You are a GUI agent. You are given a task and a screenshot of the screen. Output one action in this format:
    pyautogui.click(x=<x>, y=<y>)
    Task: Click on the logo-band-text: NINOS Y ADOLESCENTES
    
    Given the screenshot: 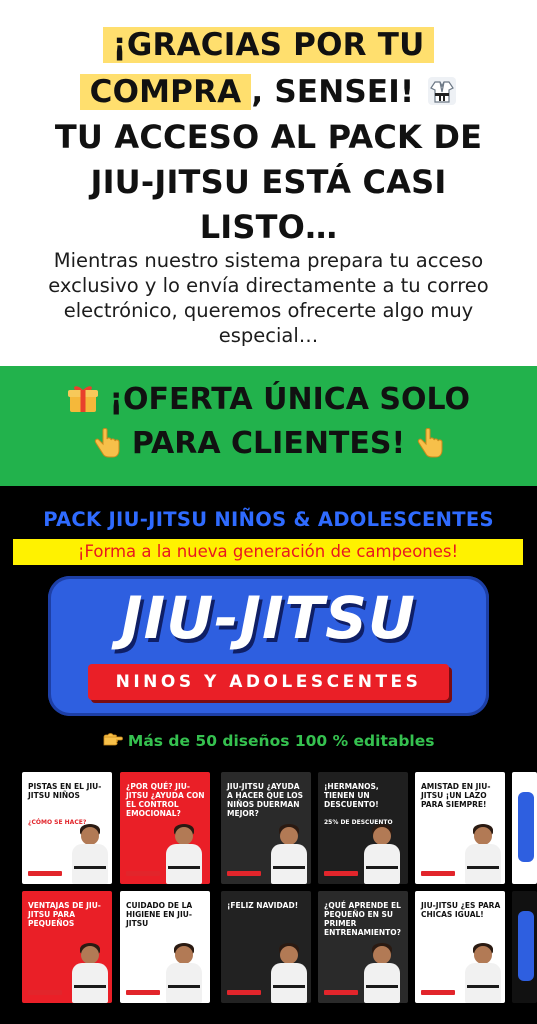 What is the action you would take?
    pyautogui.click(x=268, y=682)
    